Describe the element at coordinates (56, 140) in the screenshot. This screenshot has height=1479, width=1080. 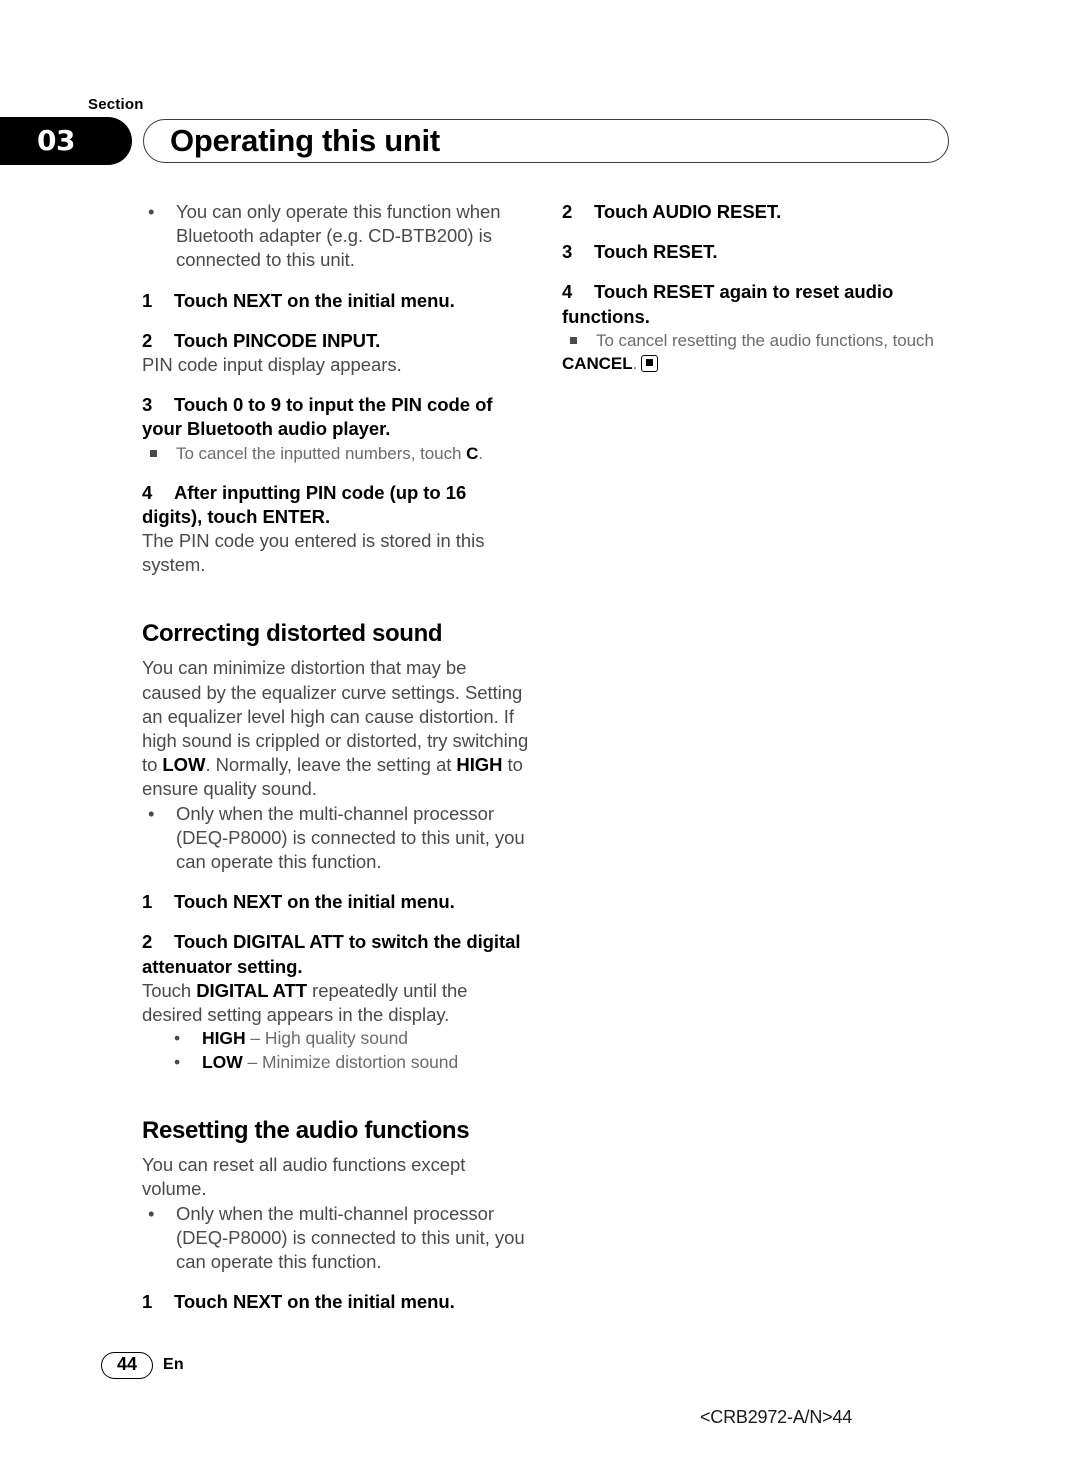
I see `section-number: 03` at that location.